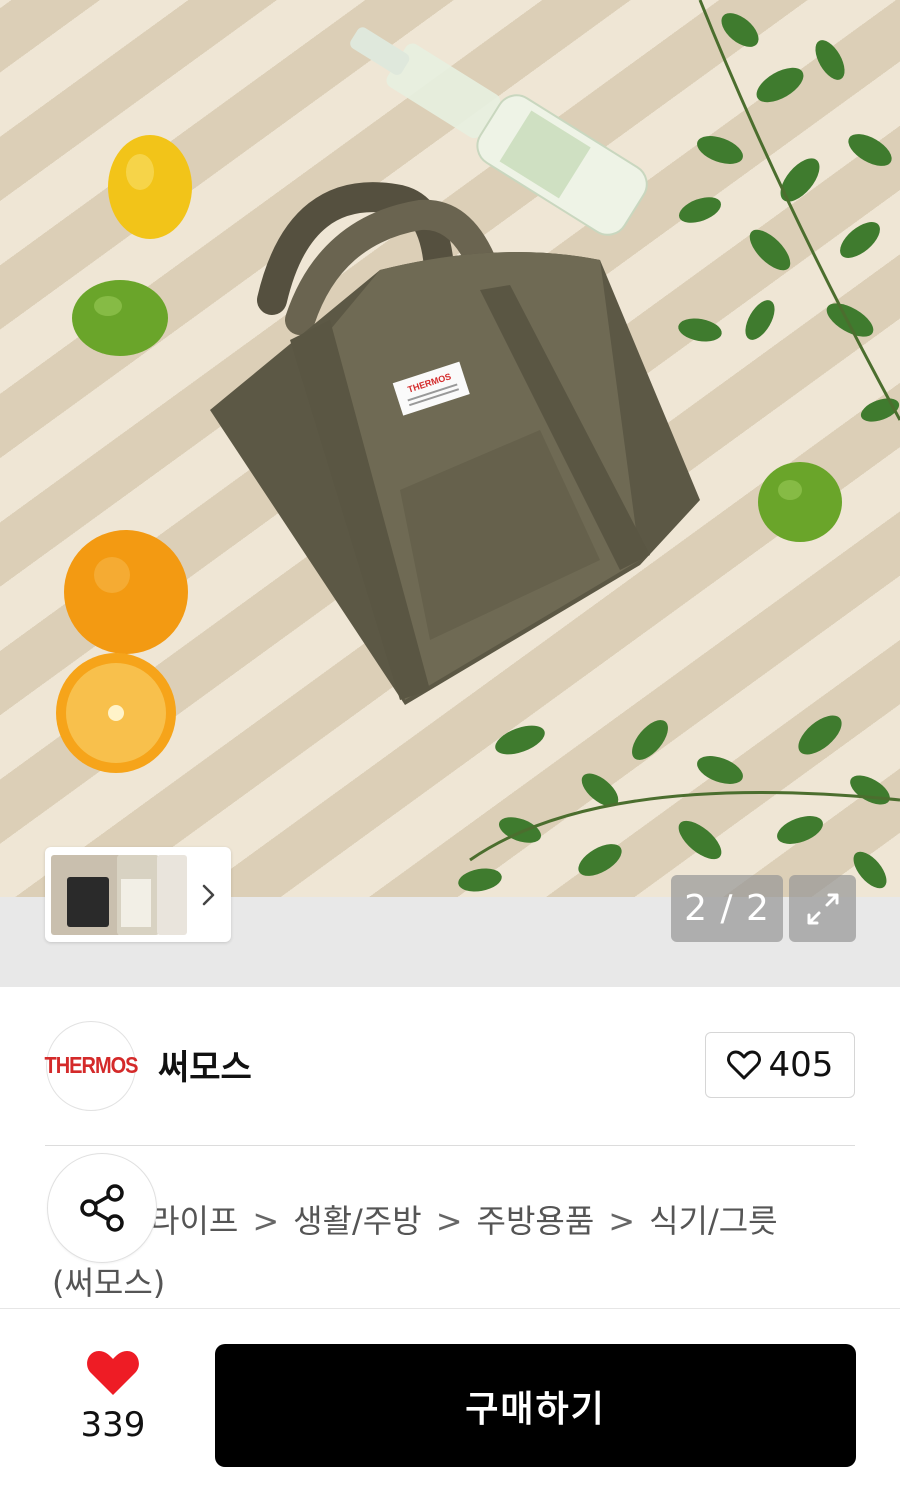  Describe the element at coordinates (447, 1252) in the screenshot. I see `category-breadcrumb: 라이프 > 생활/주방 > 주방용품 > 식기/그릇 (써모스)` at that location.